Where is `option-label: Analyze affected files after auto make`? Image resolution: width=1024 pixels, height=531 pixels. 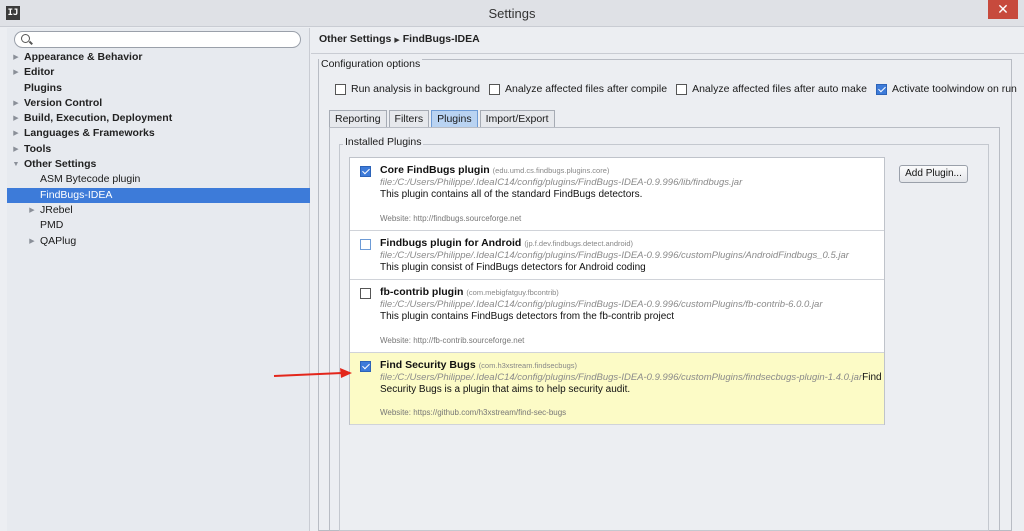
option-label: Analyze affected files after auto make is located at coordinates (779, 89).